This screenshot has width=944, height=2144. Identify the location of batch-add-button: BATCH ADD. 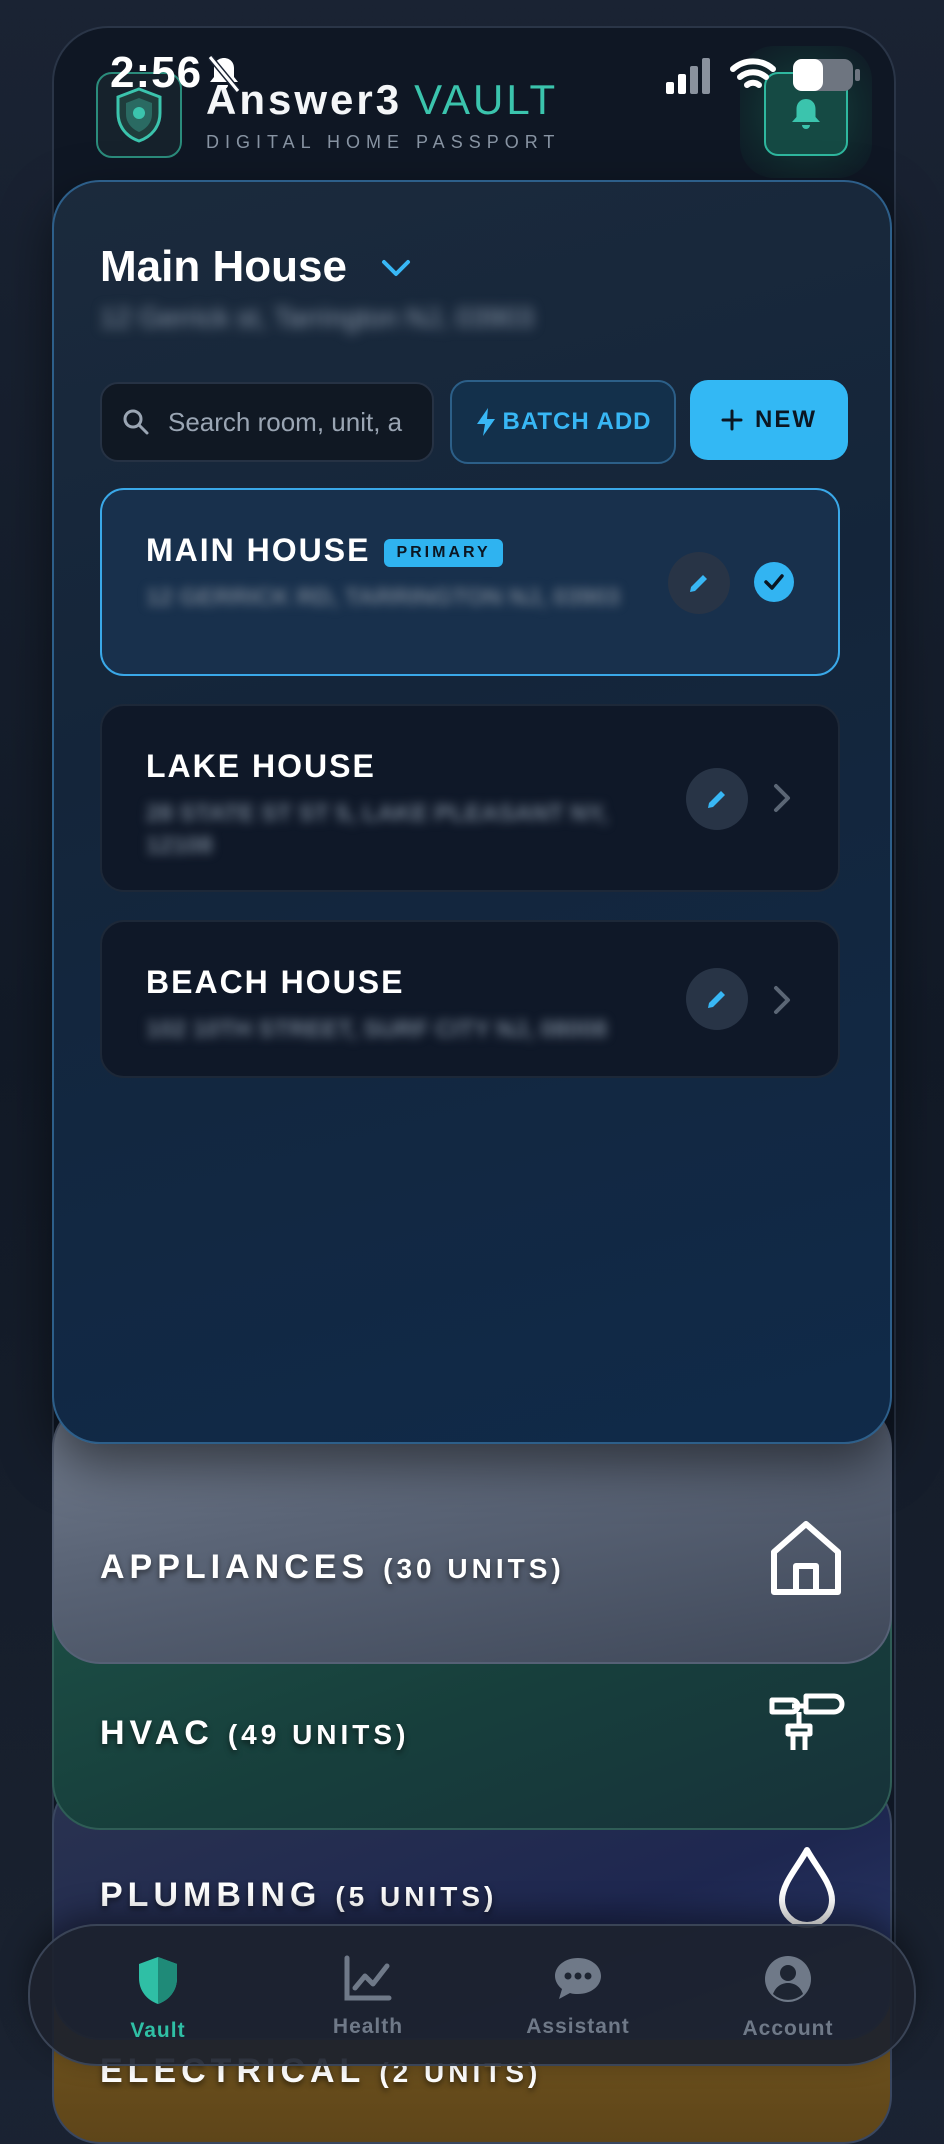
(563, 422).